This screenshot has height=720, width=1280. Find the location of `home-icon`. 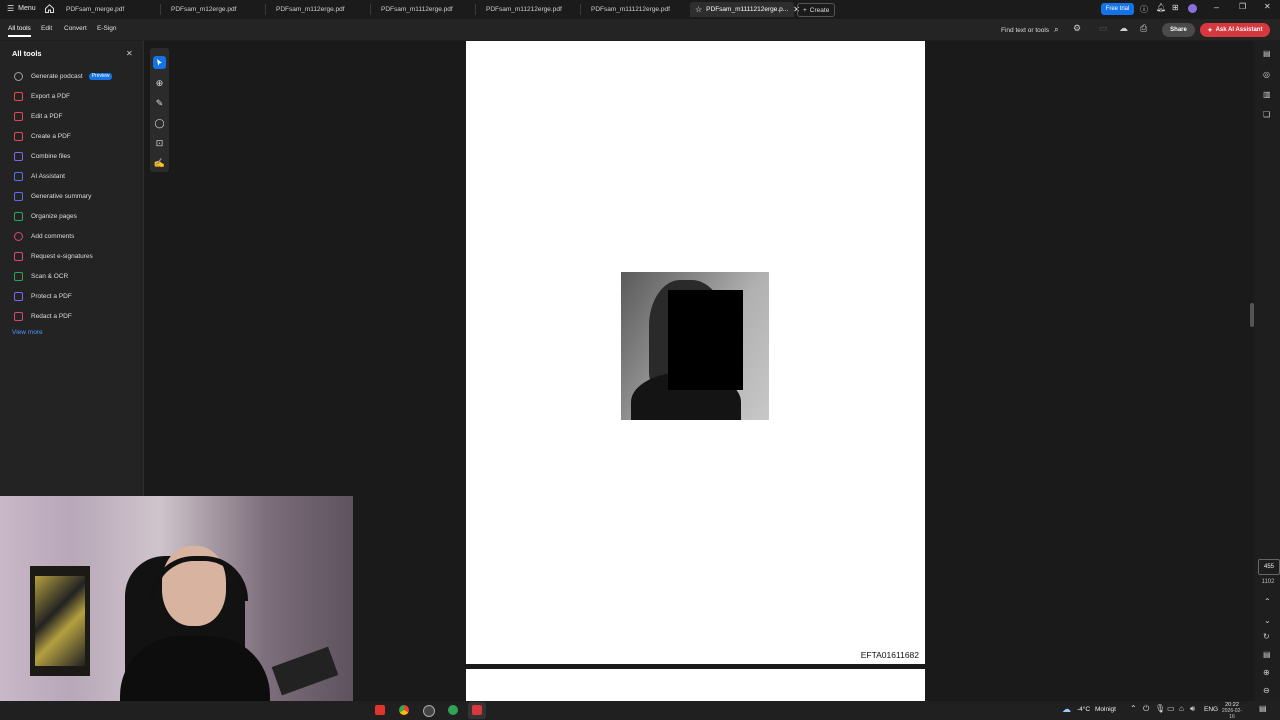

home-icon is located at coordinates (49, 8).